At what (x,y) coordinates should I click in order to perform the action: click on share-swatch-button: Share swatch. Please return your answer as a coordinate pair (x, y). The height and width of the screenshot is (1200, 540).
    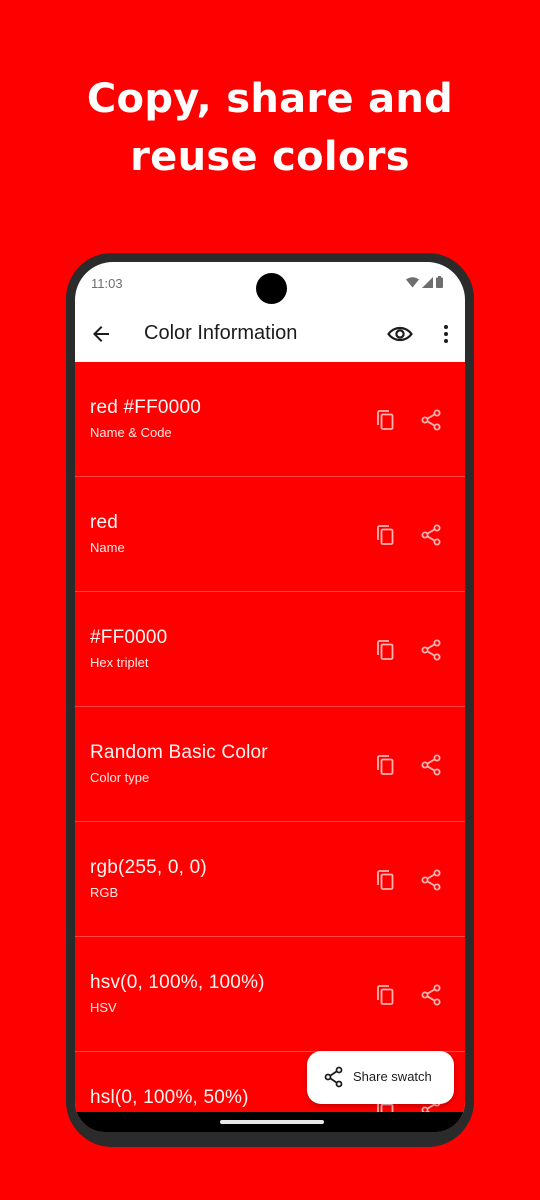
    Looking at the image, I should click on (380, 1077).